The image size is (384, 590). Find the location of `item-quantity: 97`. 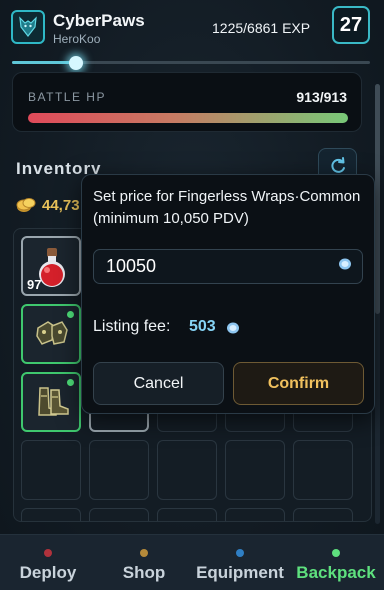

item-quantity: 97 is located at coordinates (34, 284).